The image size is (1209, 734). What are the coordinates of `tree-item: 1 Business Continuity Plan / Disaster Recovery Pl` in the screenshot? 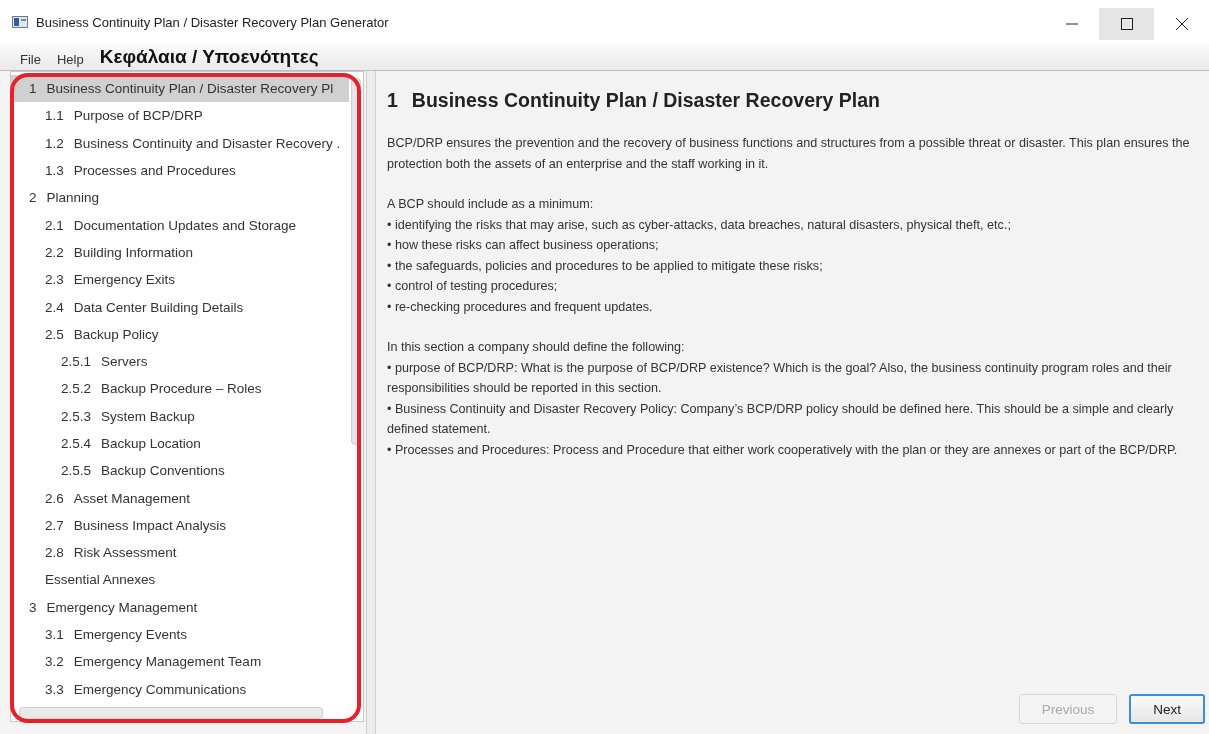 It's located at (180, 89).